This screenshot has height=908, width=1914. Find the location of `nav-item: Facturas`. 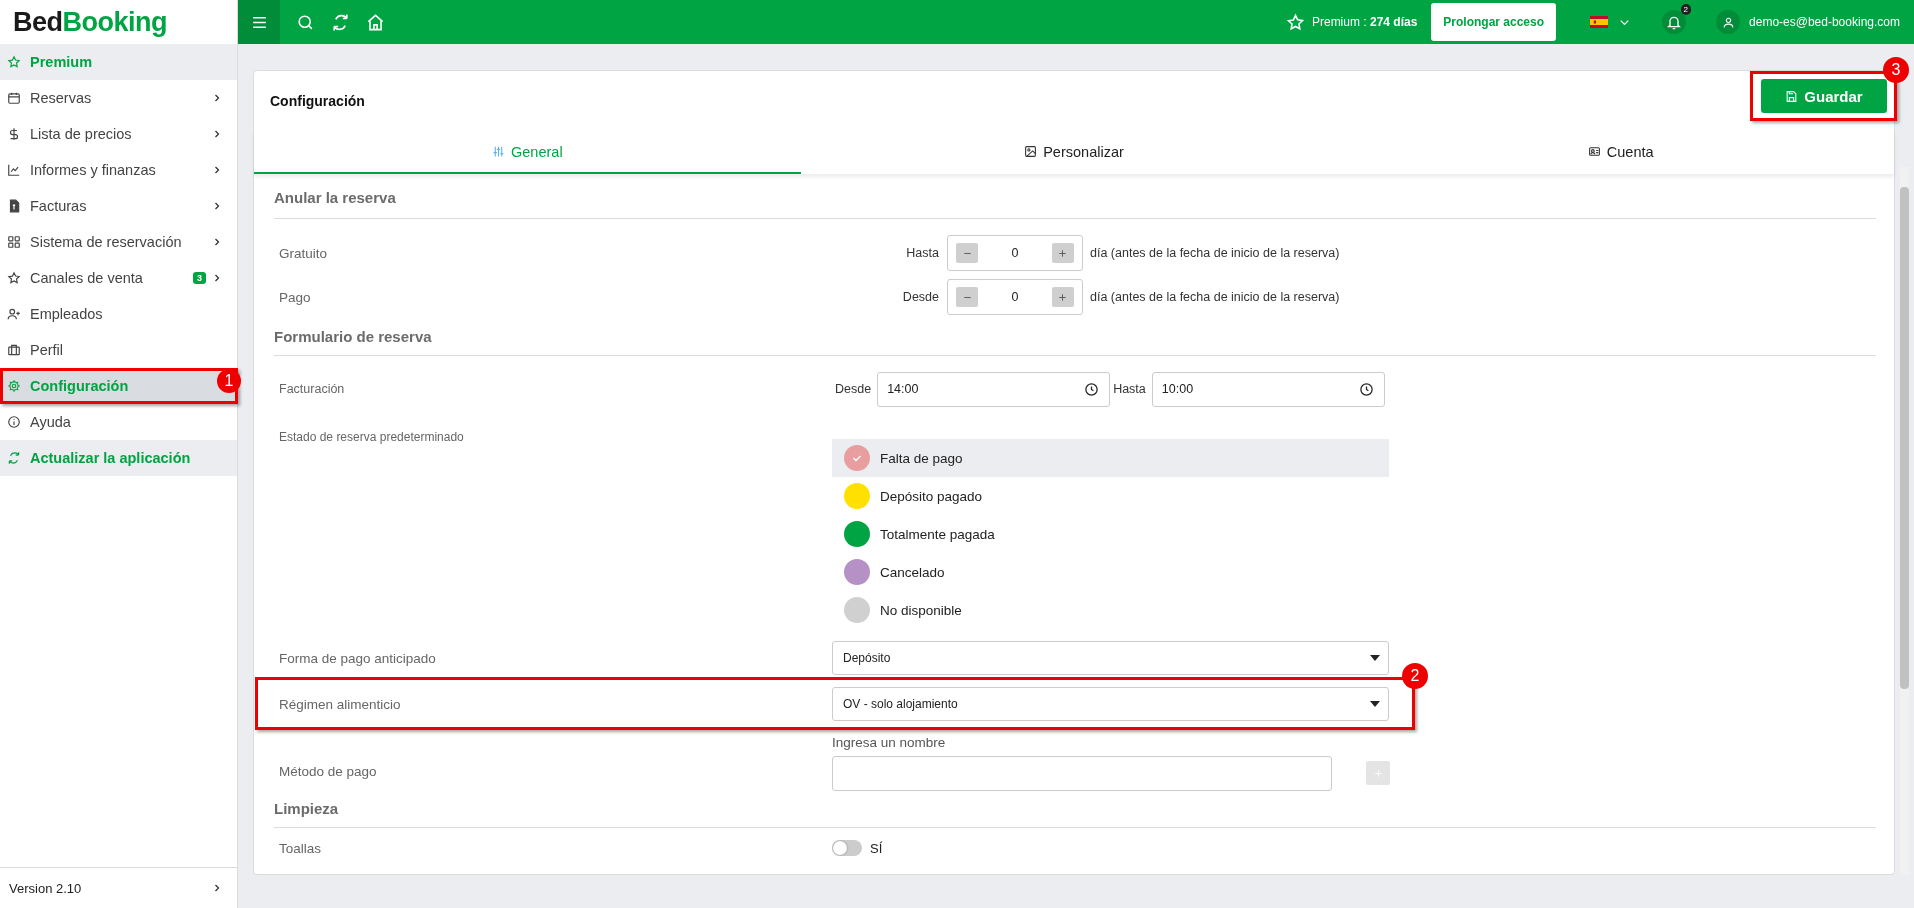

nav-item: Facturas is located at coordinates (118, 206).